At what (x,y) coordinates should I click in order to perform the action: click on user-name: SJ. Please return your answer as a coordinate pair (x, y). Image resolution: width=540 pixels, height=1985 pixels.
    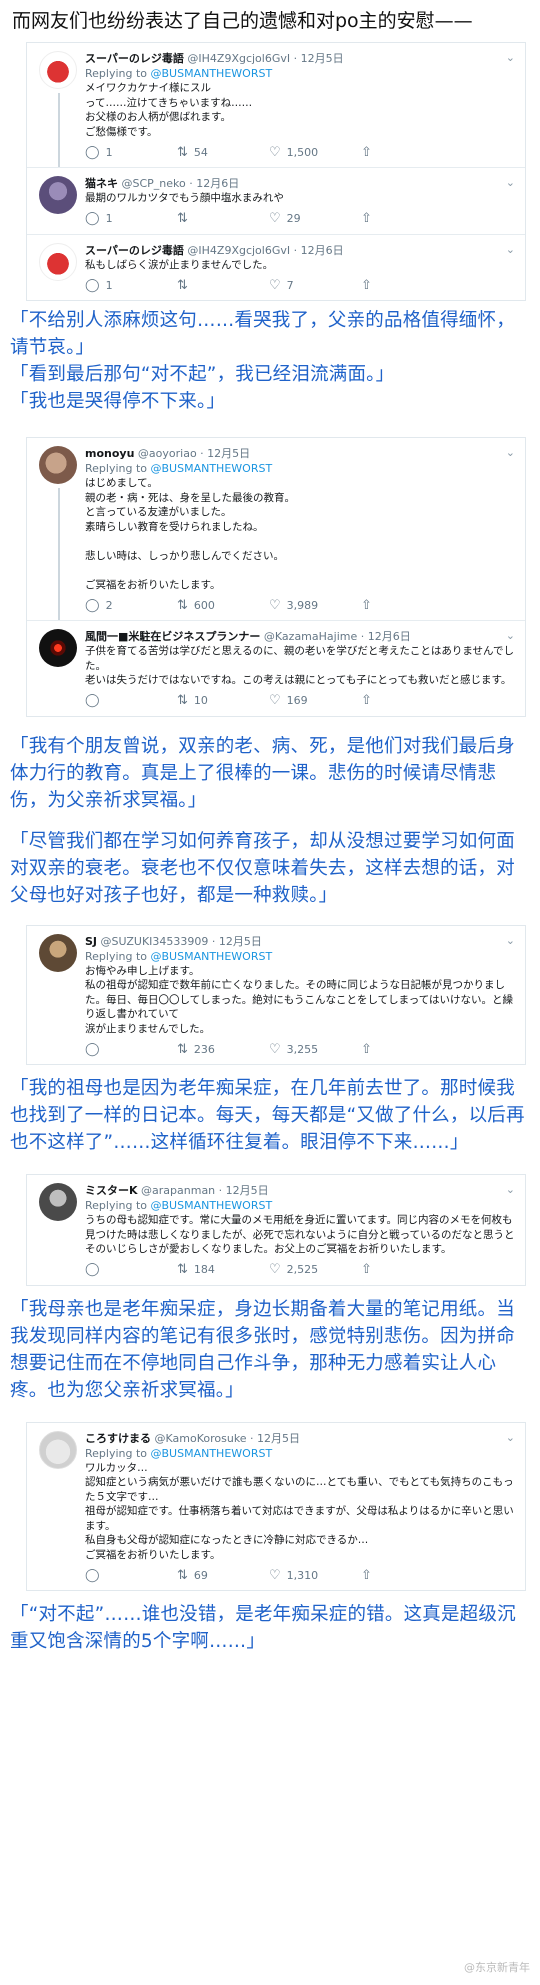
    Looking at the image, I should click on (91, 941).